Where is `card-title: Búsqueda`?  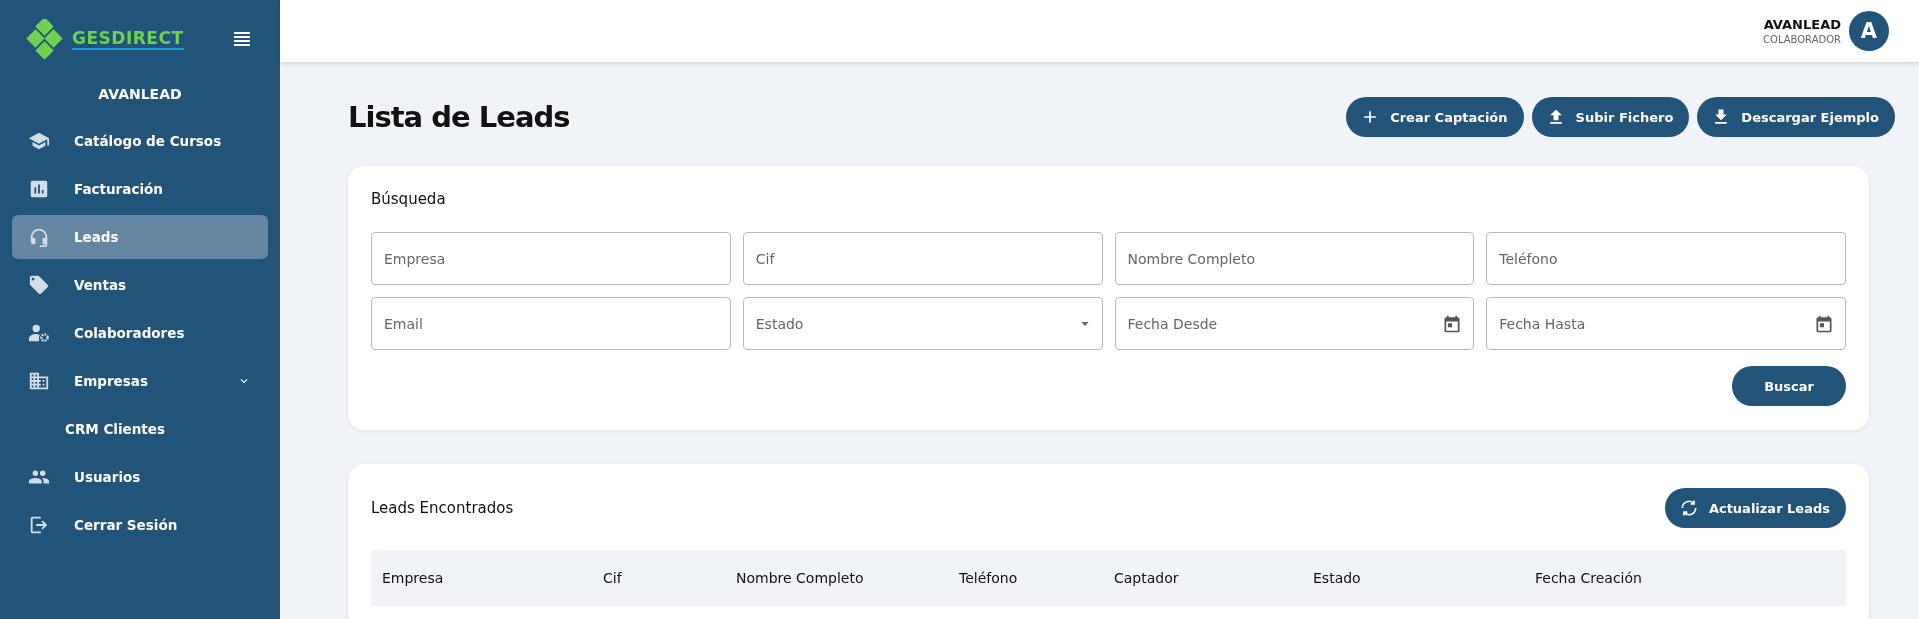 card-title: Búsqueda is located at coordinates (409, 199).